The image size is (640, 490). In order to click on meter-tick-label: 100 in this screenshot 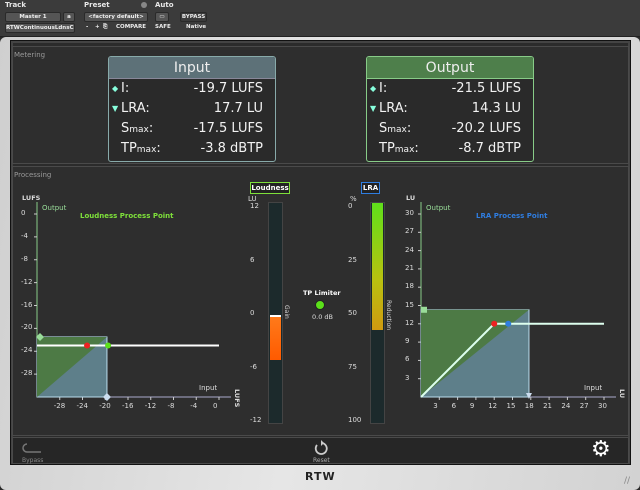, I will do `click(355, 420)`.